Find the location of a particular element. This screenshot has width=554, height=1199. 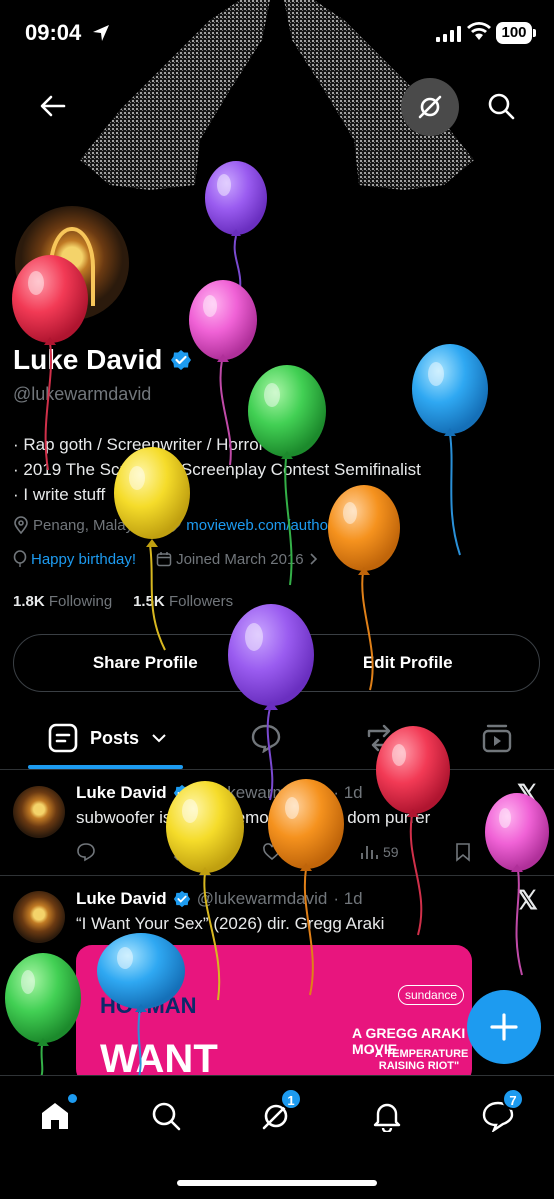

back-arrow-icon is located at coordinates (53, 106).